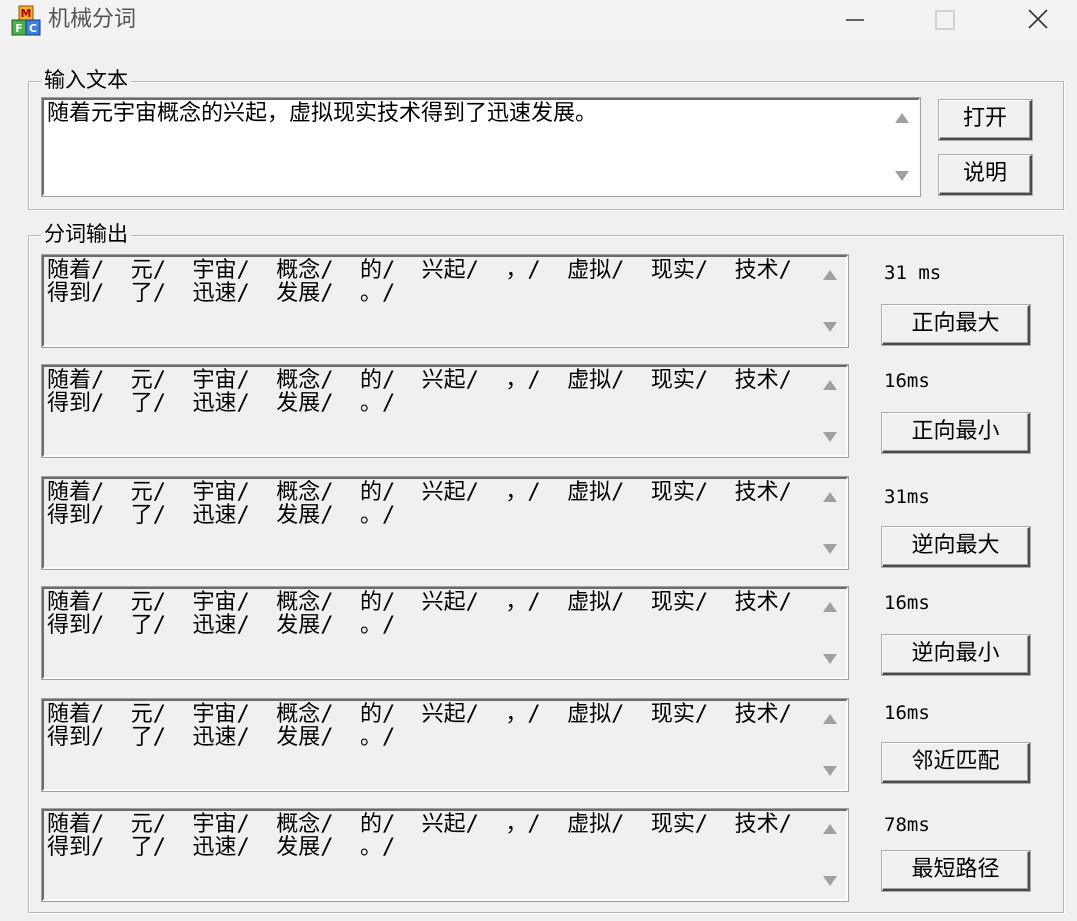 The image size is (1077, 921). Describe the element at coordinates (956, 433) in the screenshot. I see `forward-min-button: 正向最小` at that location.